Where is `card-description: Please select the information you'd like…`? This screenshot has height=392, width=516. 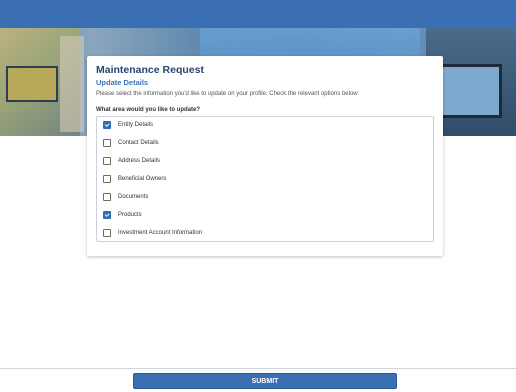 card-description: Please select the information you'd like… is located at coordinates (228, 94).